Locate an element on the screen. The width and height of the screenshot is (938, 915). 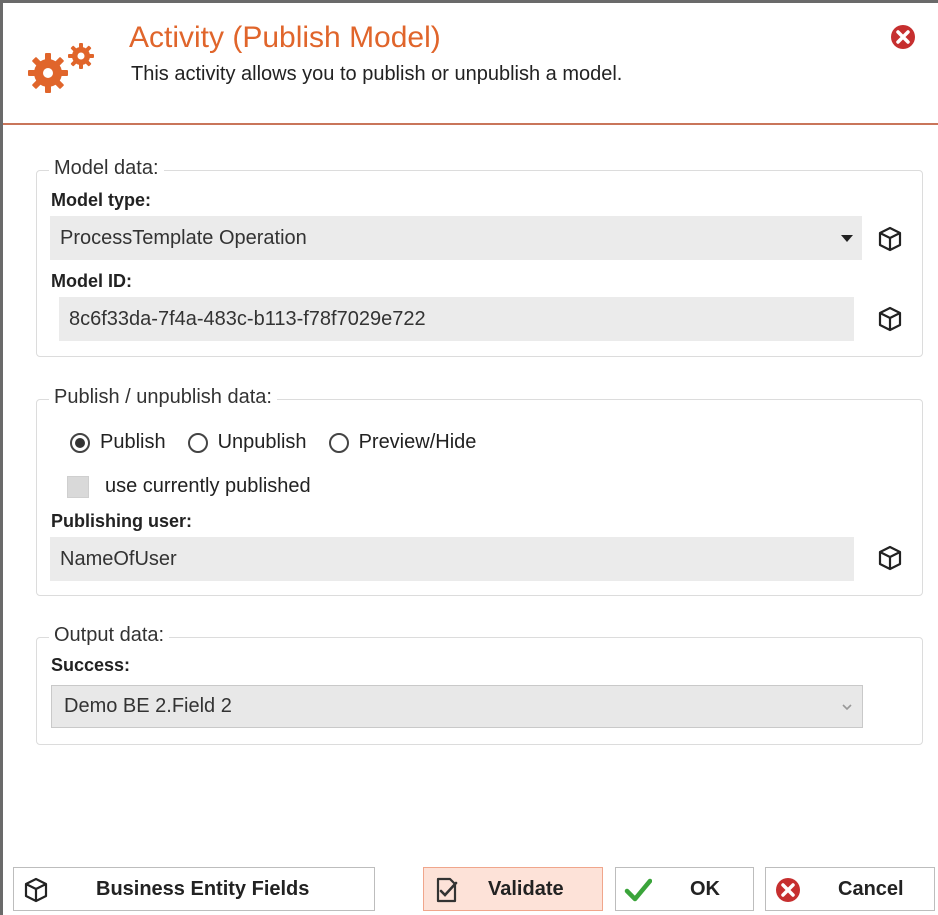
model-id-field: 8c6f33da-7f4a-483c-b113-f78f7029e722 is located at coordinates (456, 319).